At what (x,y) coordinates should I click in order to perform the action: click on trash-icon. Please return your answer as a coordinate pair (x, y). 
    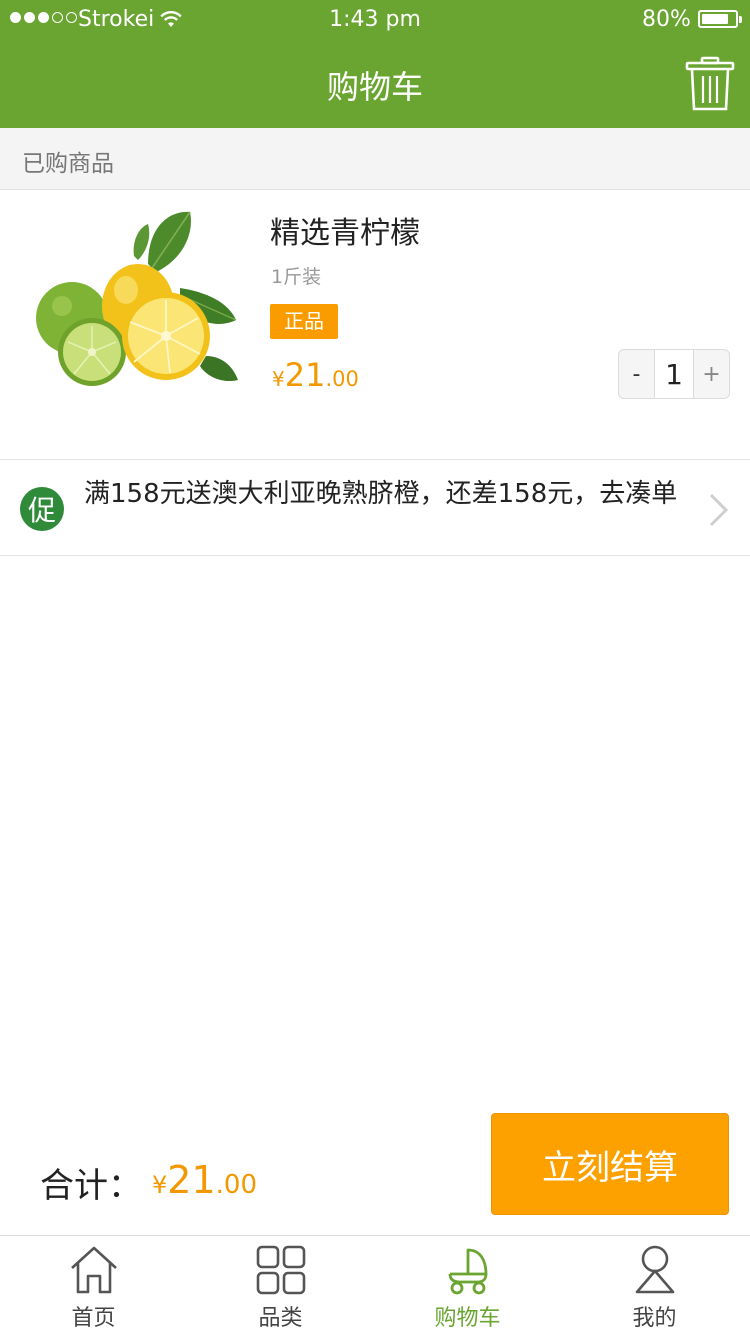
    Looking at the image, I should click on (710, 83).